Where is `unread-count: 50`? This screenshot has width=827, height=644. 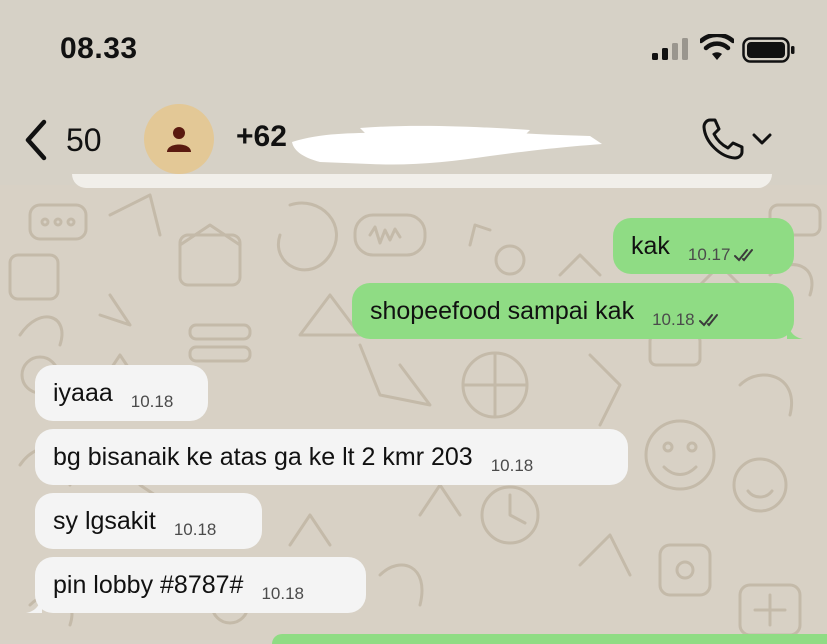 unread-count: 50 is located at coordinates (84, 139).